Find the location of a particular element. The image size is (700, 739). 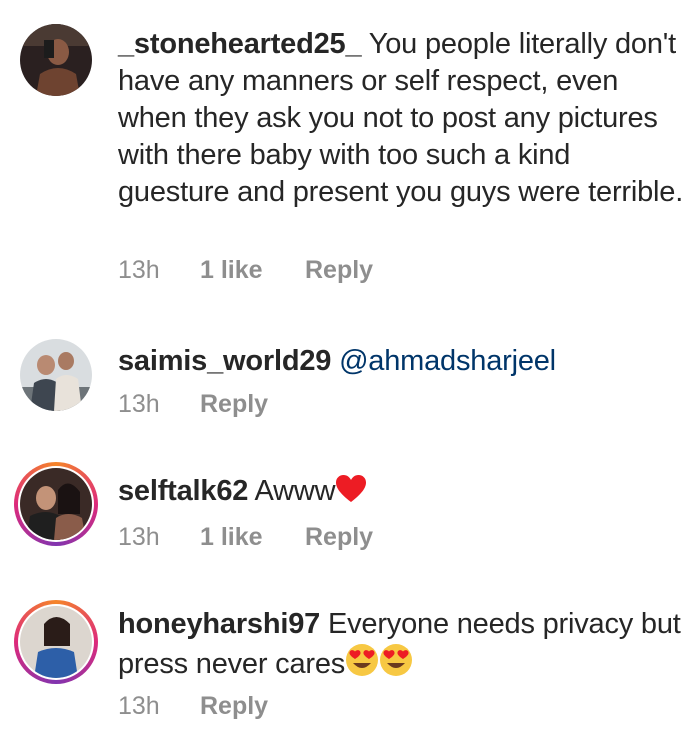

mention-link: @ahmadsharjeel is located at coordinates (447, 361).